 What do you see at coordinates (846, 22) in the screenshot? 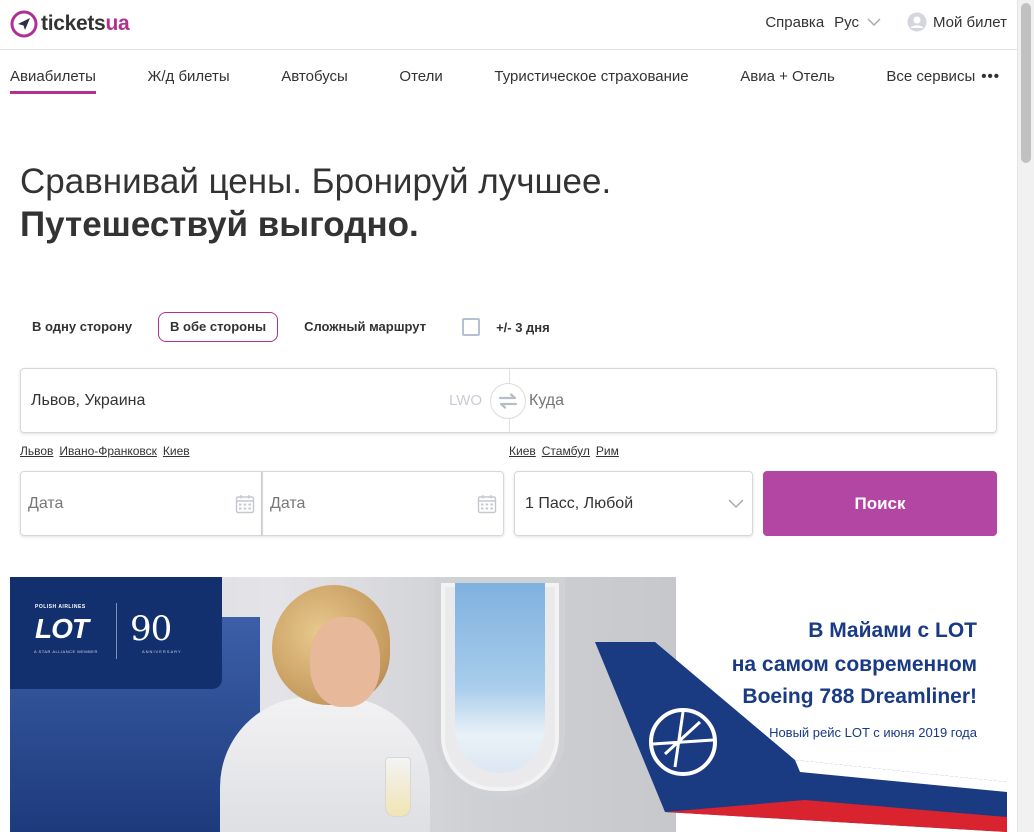
I see `language-label: Рус` at bounding box center [846, 22].